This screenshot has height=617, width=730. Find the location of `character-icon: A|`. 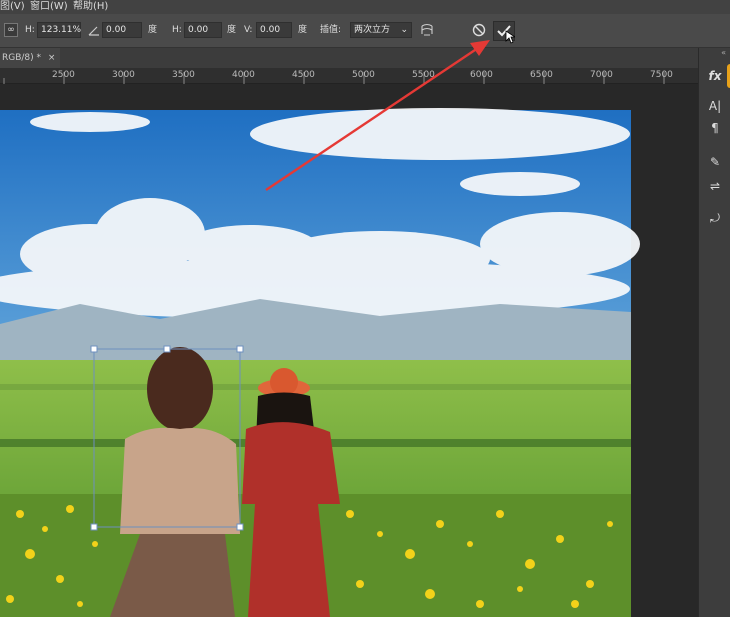

character-icon: A| is located at coordinates (715, 106).